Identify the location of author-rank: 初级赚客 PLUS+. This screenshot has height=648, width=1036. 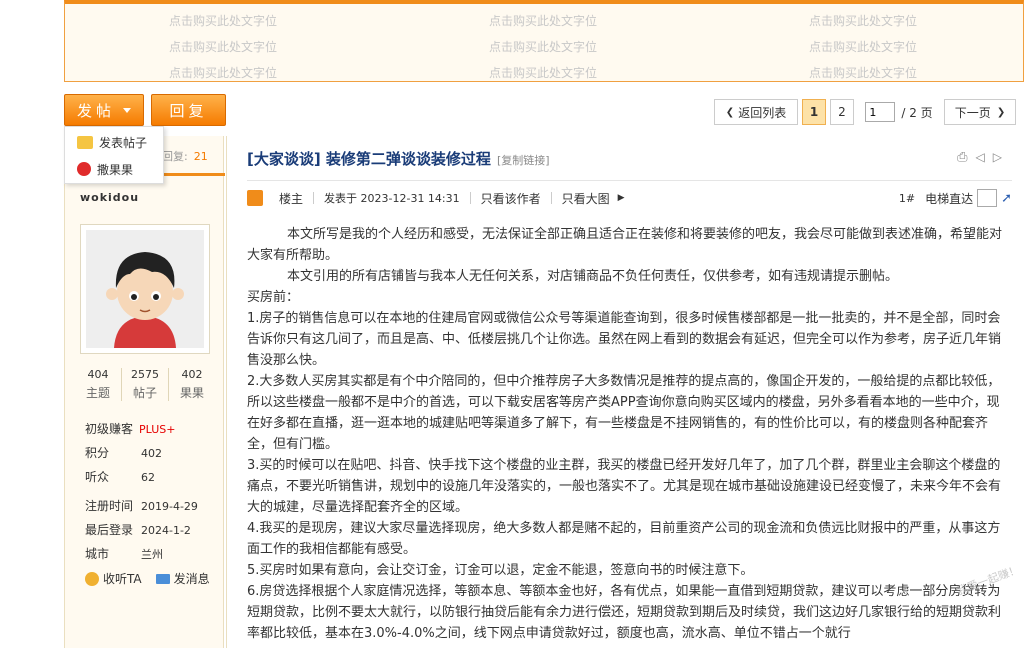
(130, 428).